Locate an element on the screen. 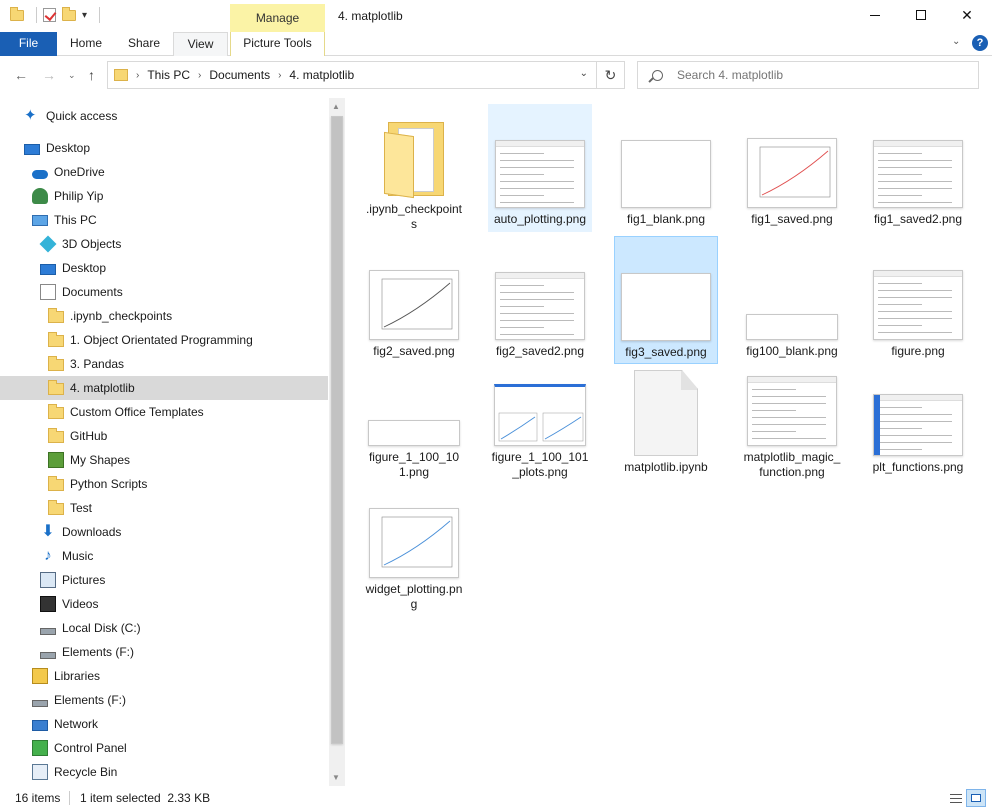 The image size is (992, 810). file-tile: fig2_saved.png is located at coordinates (414, 300).